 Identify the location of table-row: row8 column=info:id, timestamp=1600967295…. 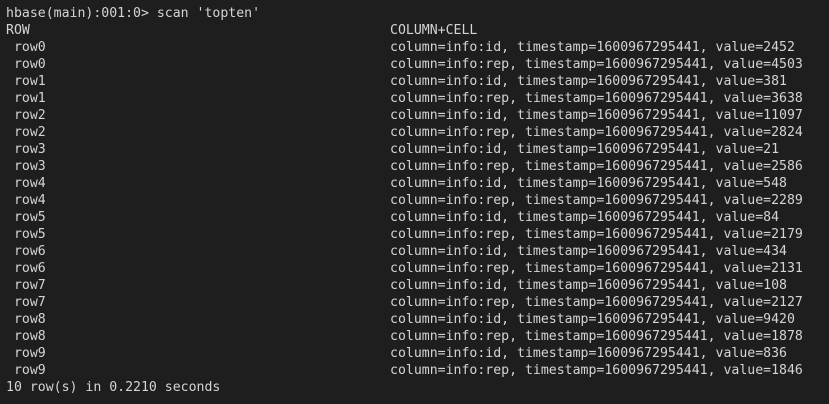
(416, 319).